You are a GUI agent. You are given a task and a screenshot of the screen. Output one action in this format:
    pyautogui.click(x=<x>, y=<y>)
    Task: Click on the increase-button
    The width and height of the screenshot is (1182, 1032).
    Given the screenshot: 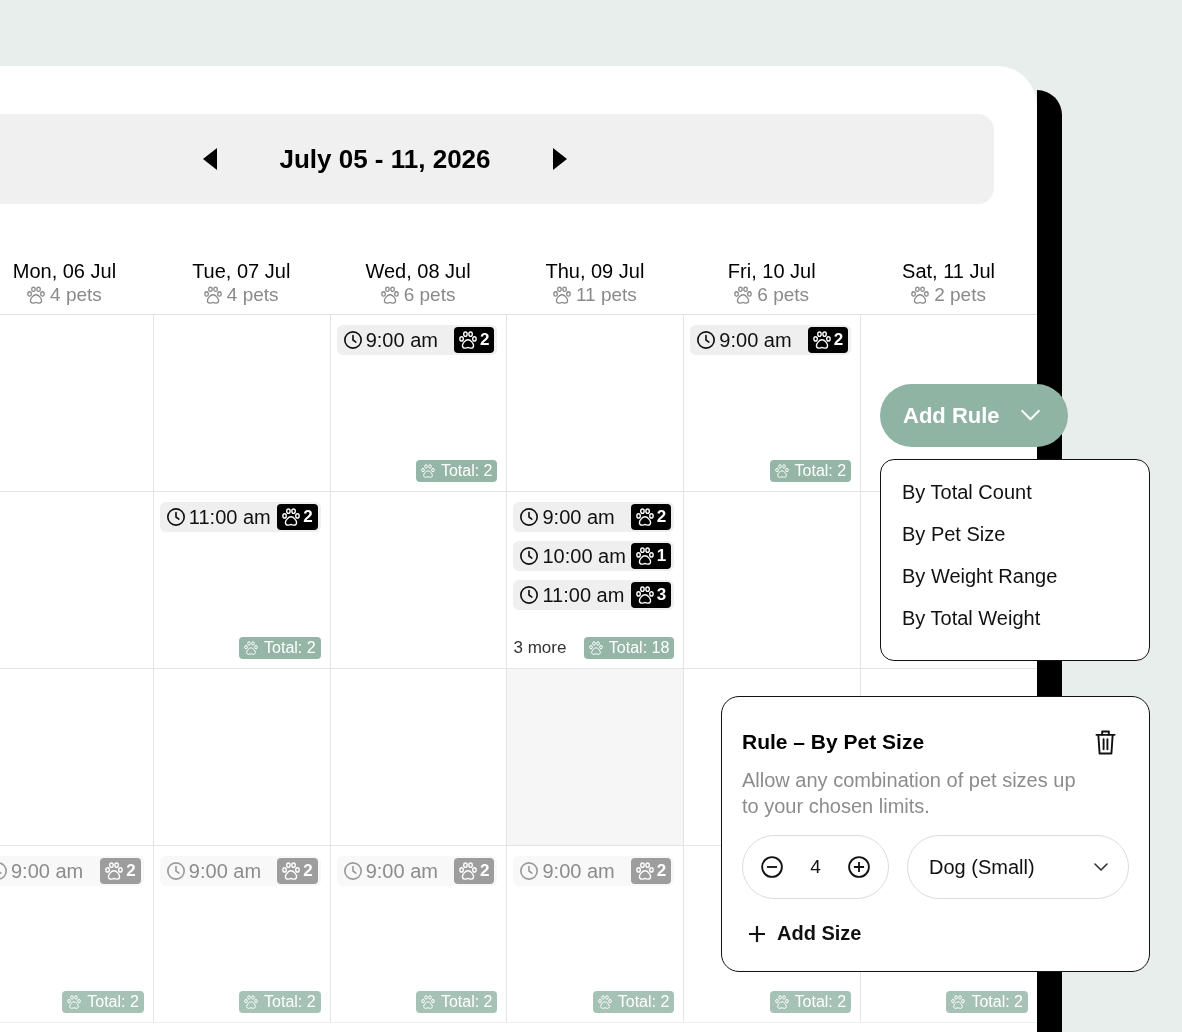 What is the action you would take?
    pyautogui.click(x=859, y=867)
    